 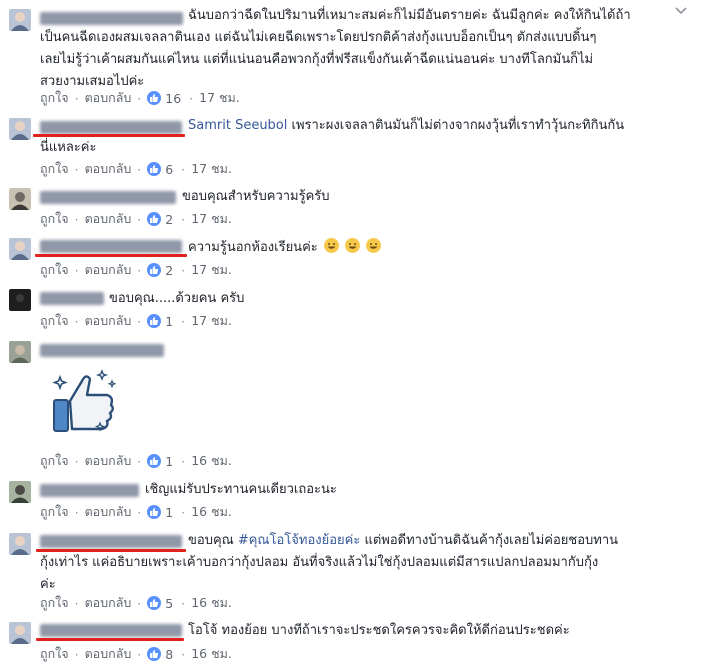 What do you see at coordinates (177, 298) in the screenshot?
I see `comment-text: ขอบคุณ.....ด้วยคน ครับ` at bounding box center [177, 298].